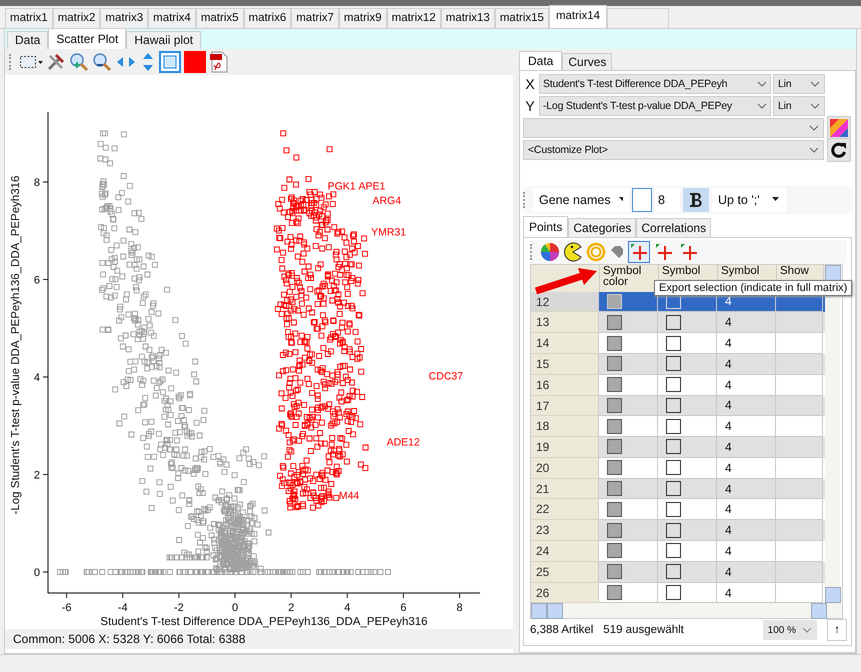 This screenshot has height=672, width=861. I want to click on table-row: 22 4, so click(678, 509).